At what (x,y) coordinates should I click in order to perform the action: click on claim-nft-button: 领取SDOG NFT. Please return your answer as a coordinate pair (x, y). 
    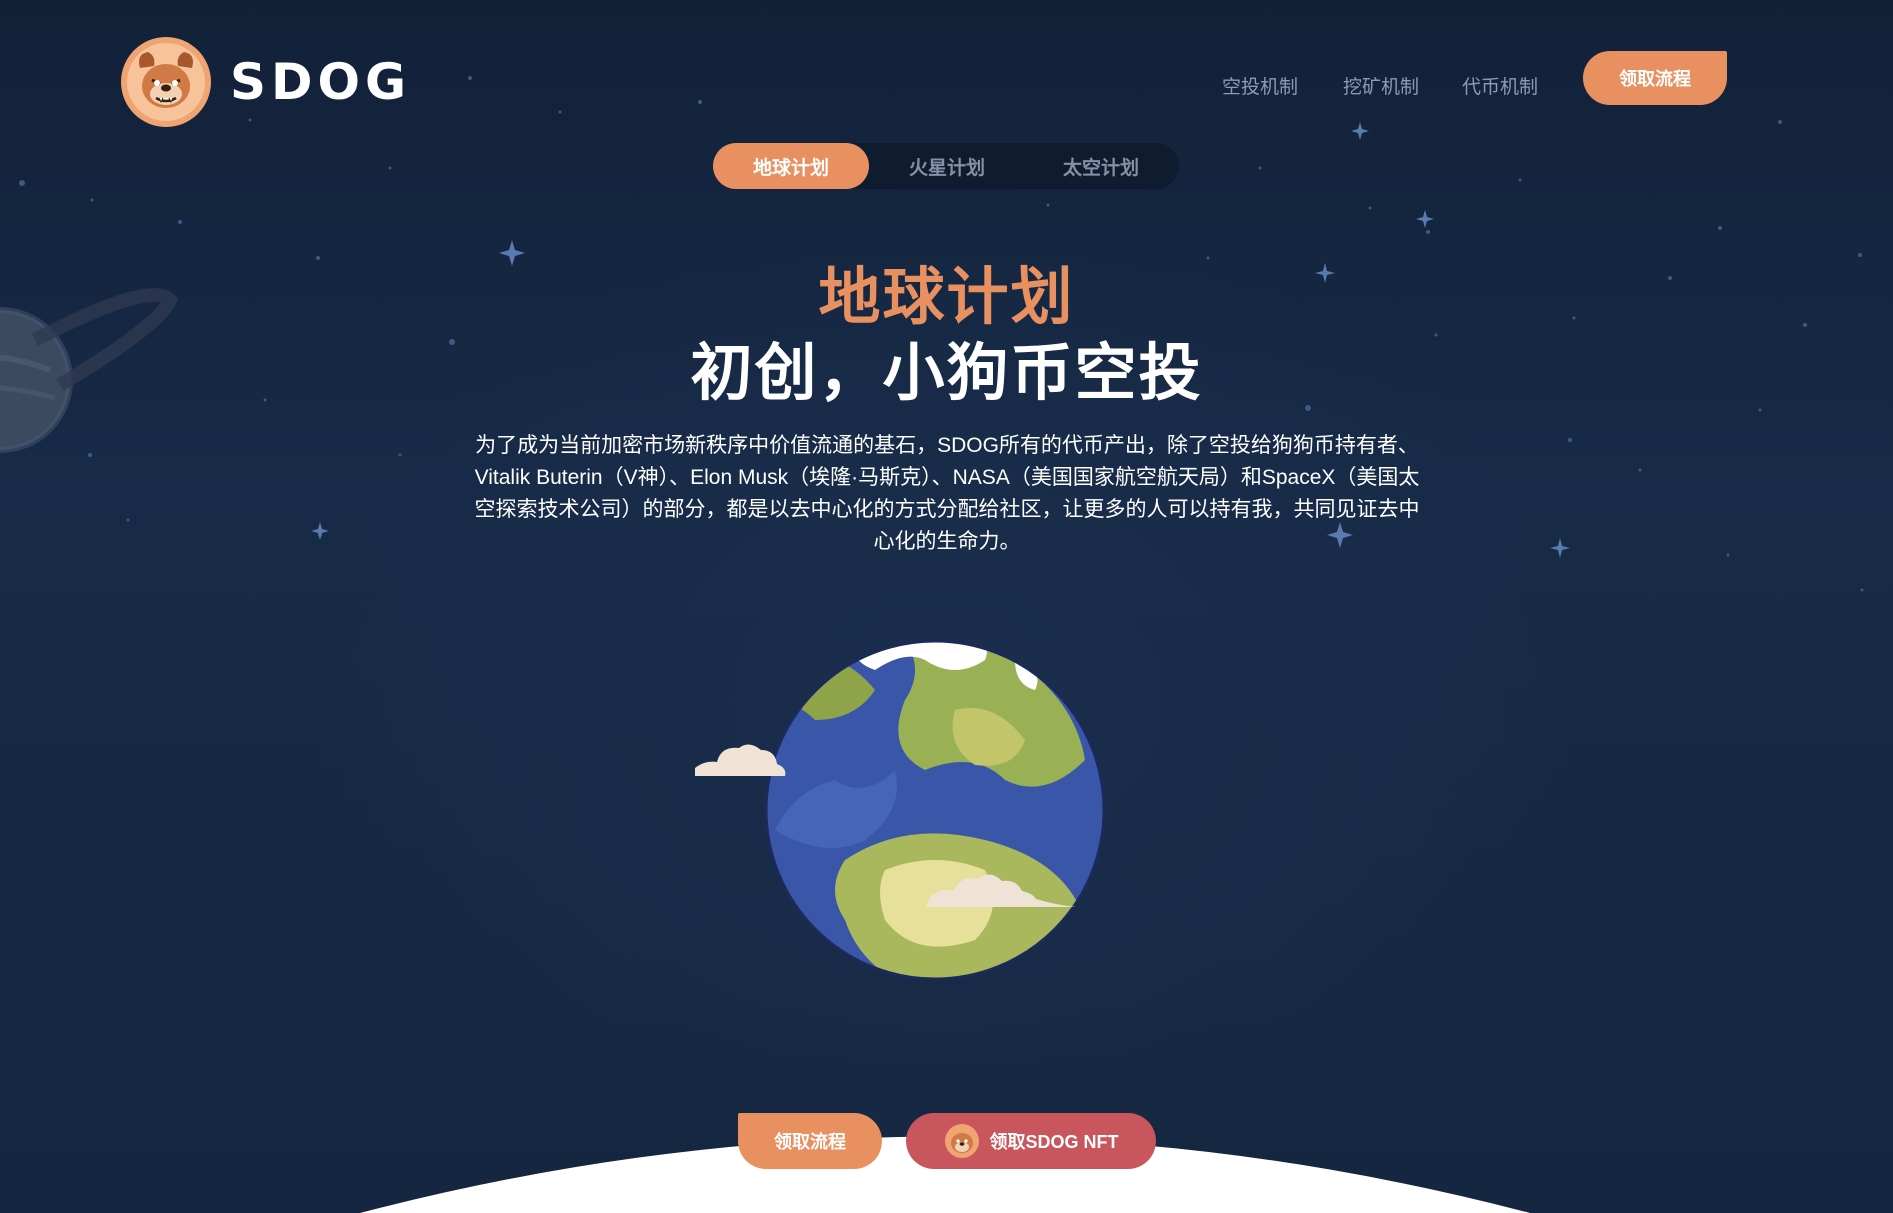
    Looking at the image, I should click on (1031, 1141).